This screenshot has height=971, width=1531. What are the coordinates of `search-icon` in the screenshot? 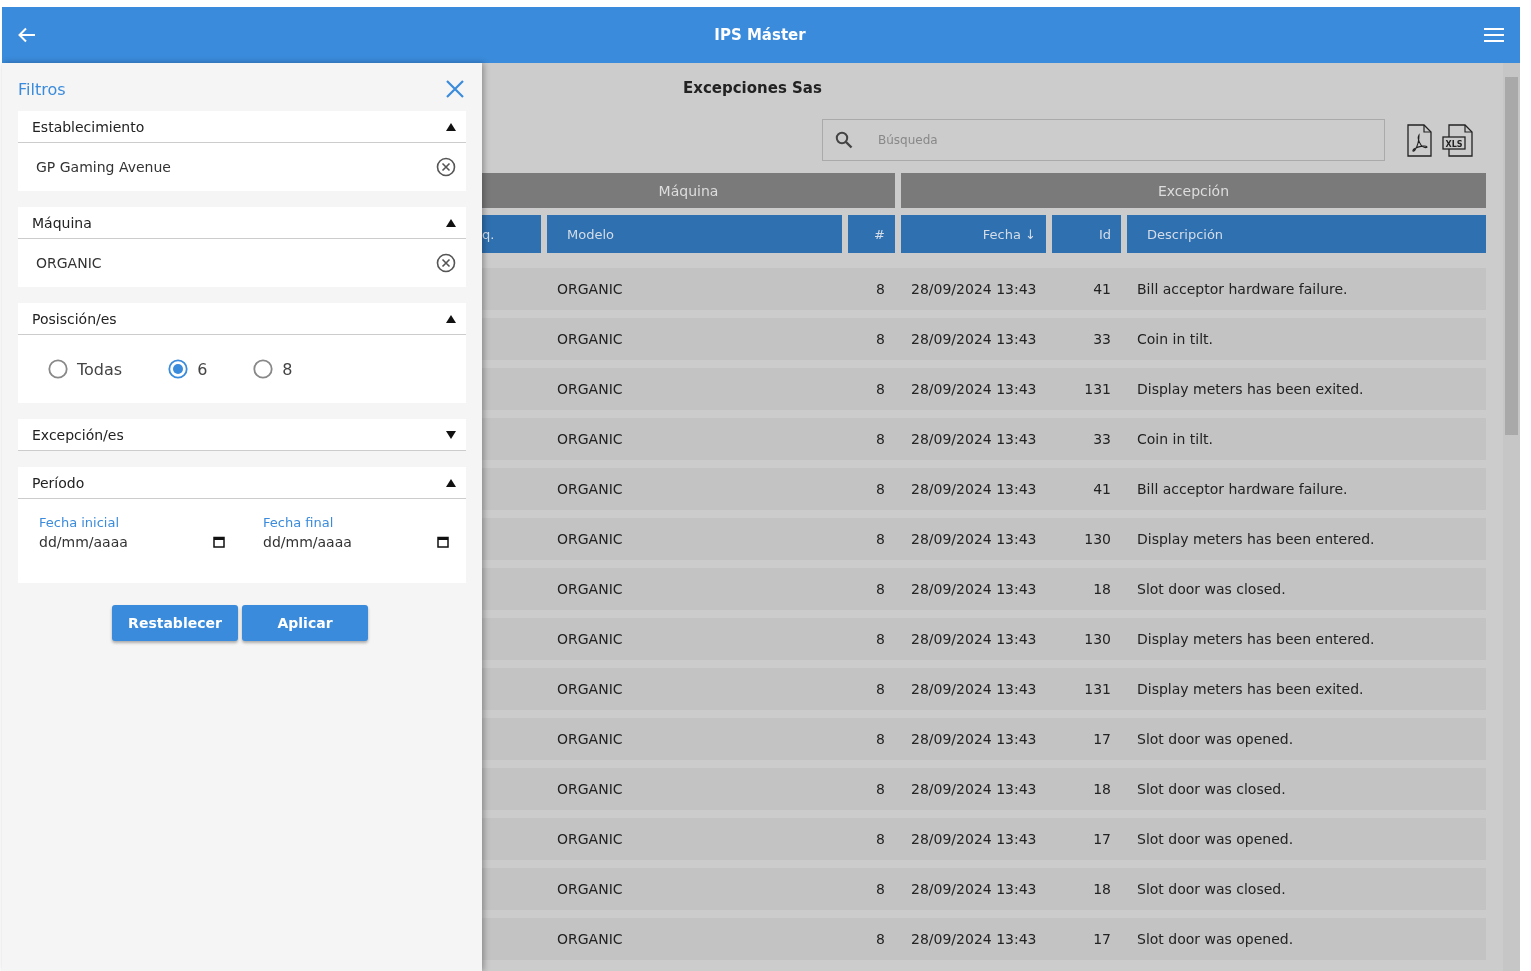 It's located at (844, 140).